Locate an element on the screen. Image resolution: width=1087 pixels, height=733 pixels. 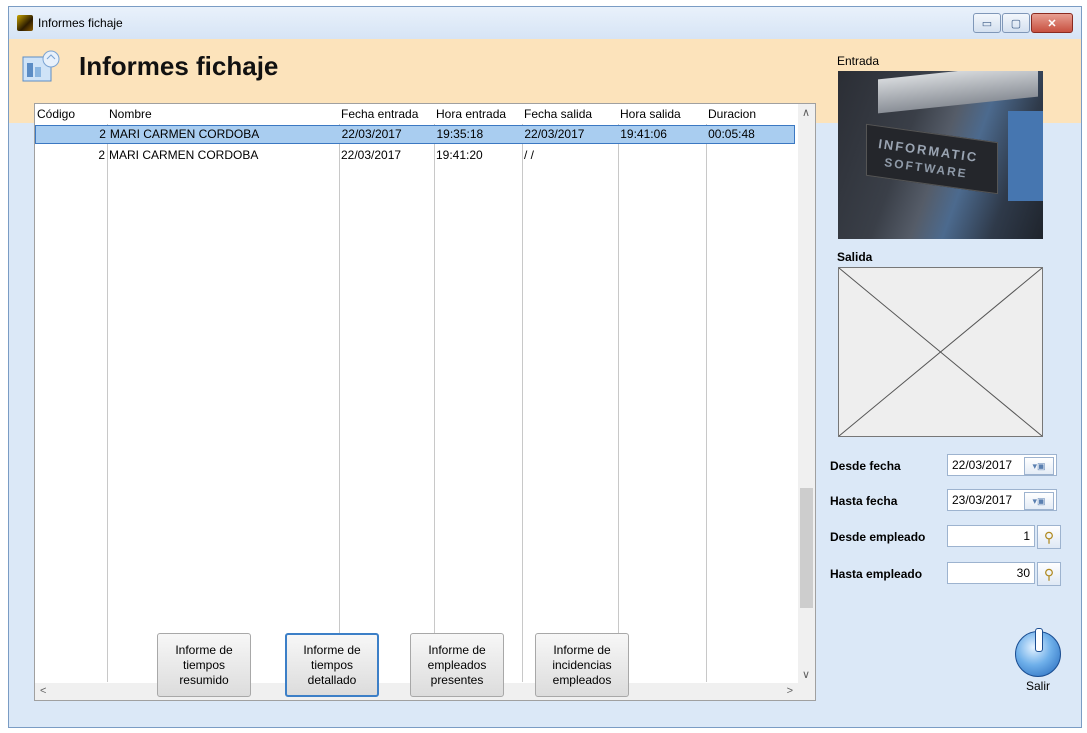
scroll-up-icon: ∧ is located at coordinates (806, 112).